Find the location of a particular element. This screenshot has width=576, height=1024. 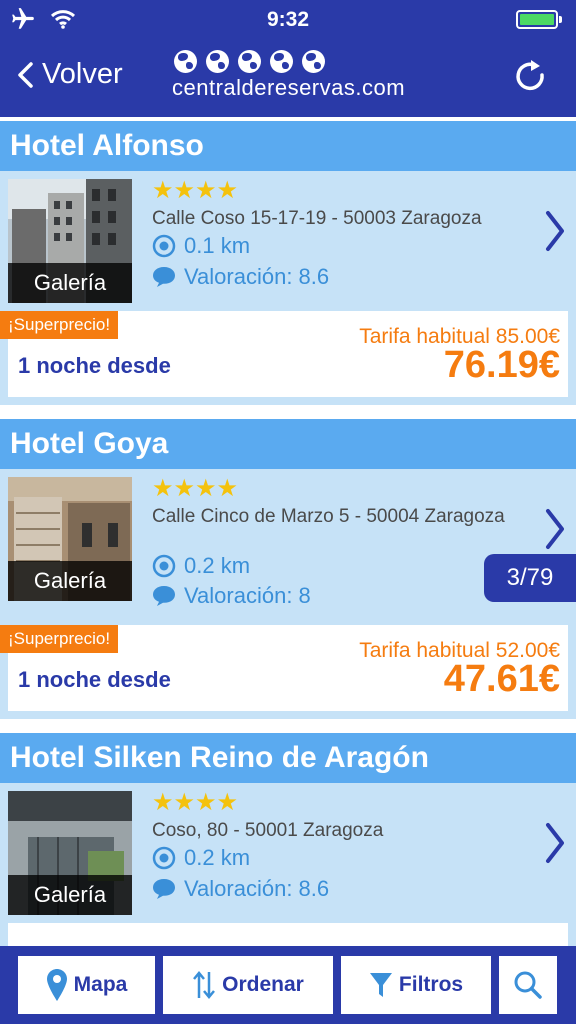

distance-value: 0.1 km is located at coordinates (217, 245).